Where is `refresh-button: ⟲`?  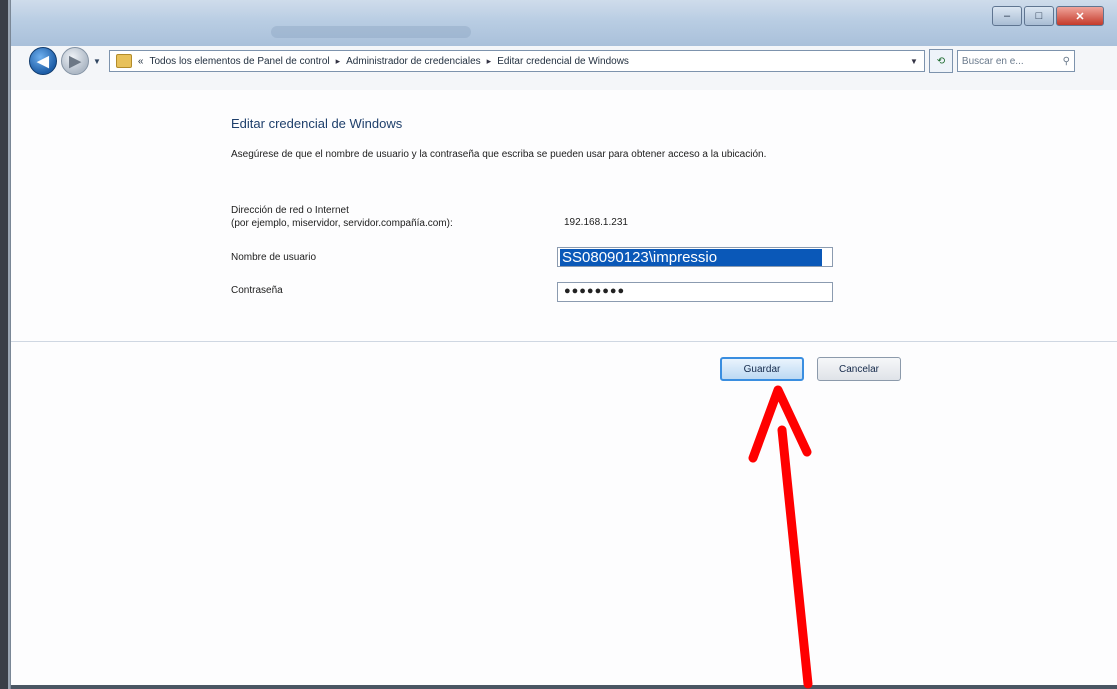 refresh-button: ⟲ is located at coordinates (940, 61).